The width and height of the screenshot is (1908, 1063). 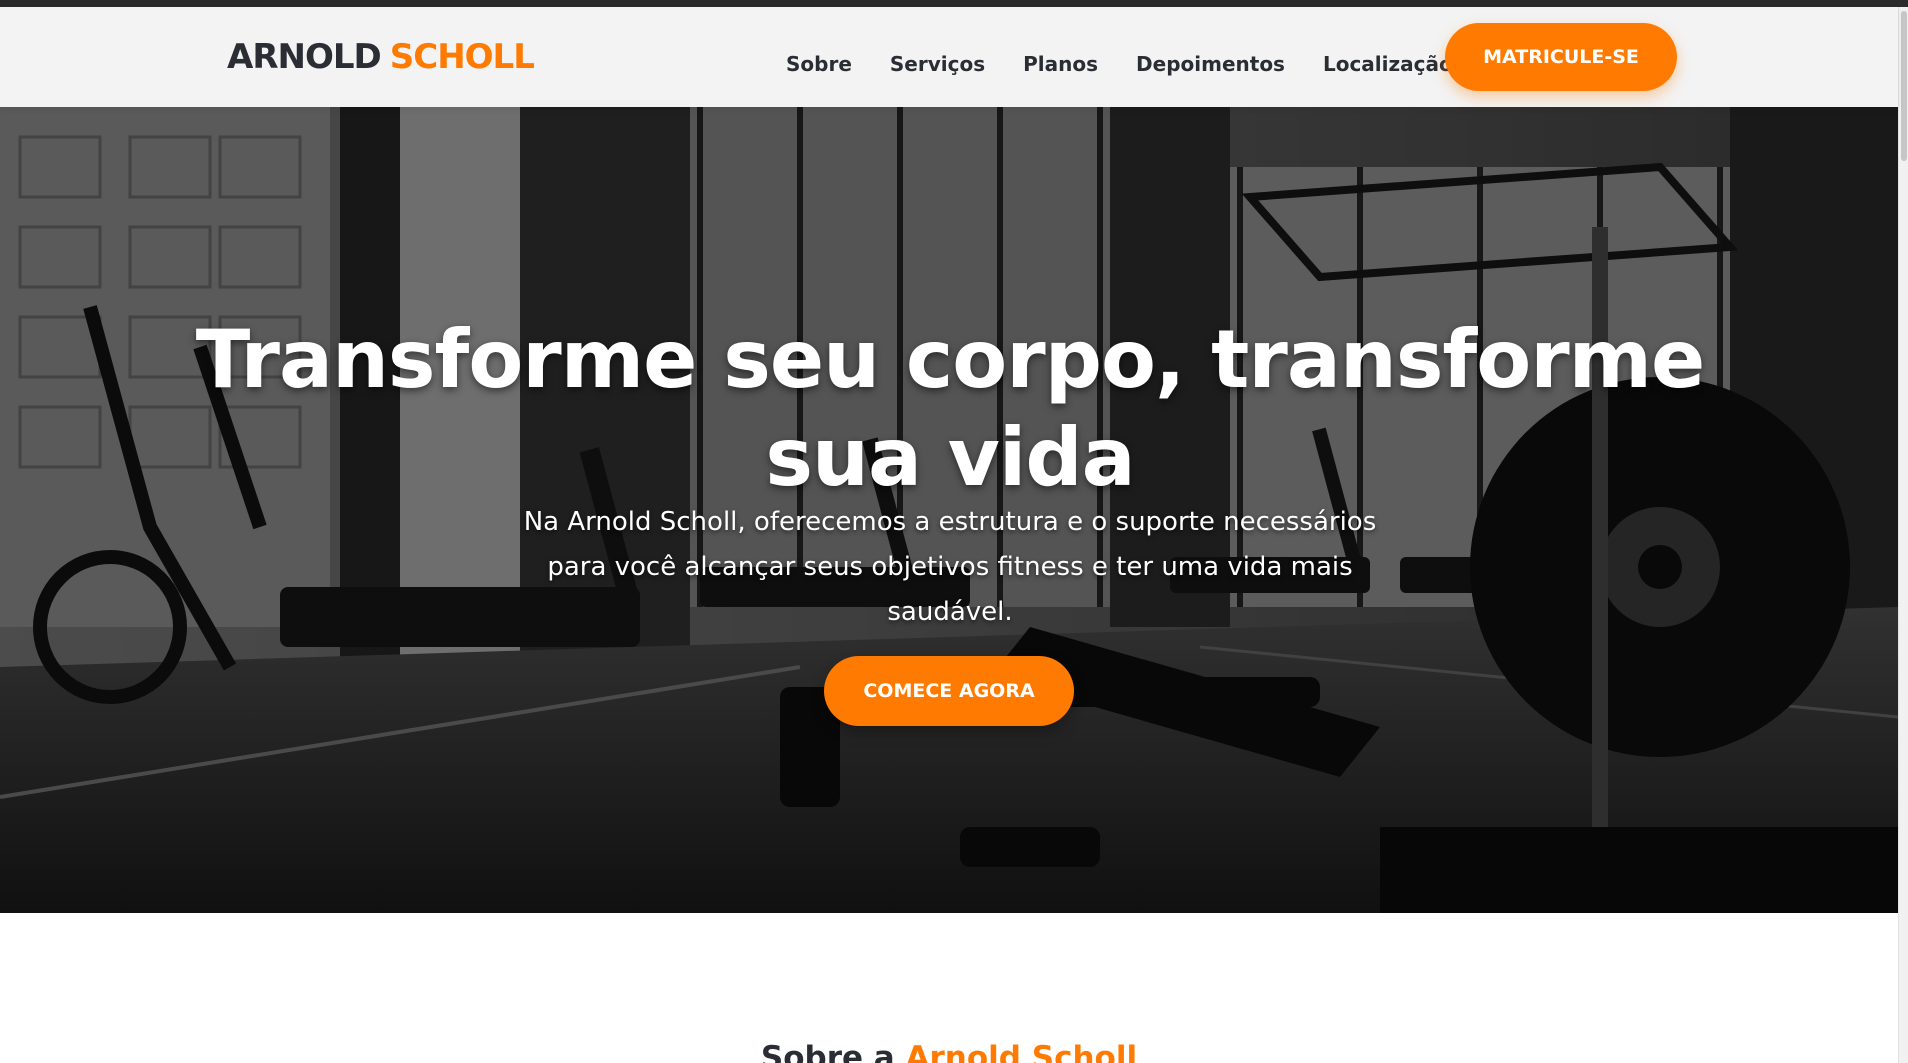 What do you see at coordinates (937, 64) in the screenshot?
I see `nav-link-servicos: Serviços` at bounding box center [937, 64].